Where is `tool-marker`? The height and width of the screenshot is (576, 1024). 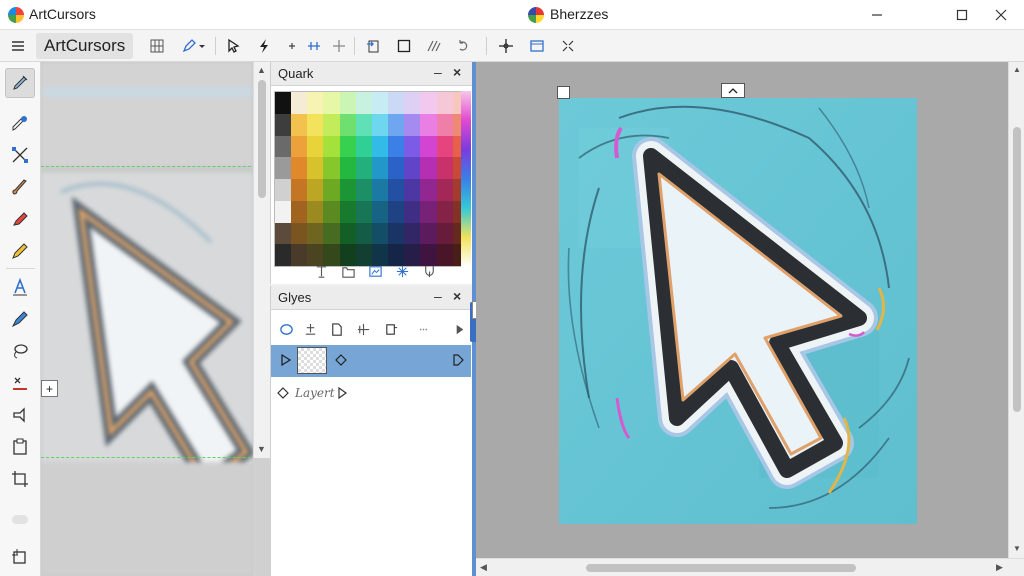 tool-marker is located at coordinates (20, 219).